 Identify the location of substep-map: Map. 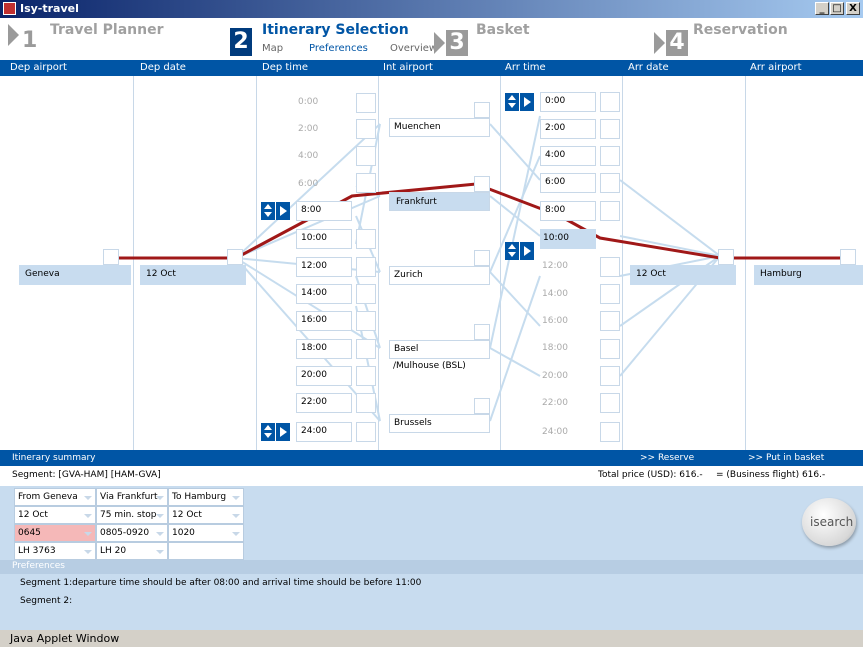
(272, 48).